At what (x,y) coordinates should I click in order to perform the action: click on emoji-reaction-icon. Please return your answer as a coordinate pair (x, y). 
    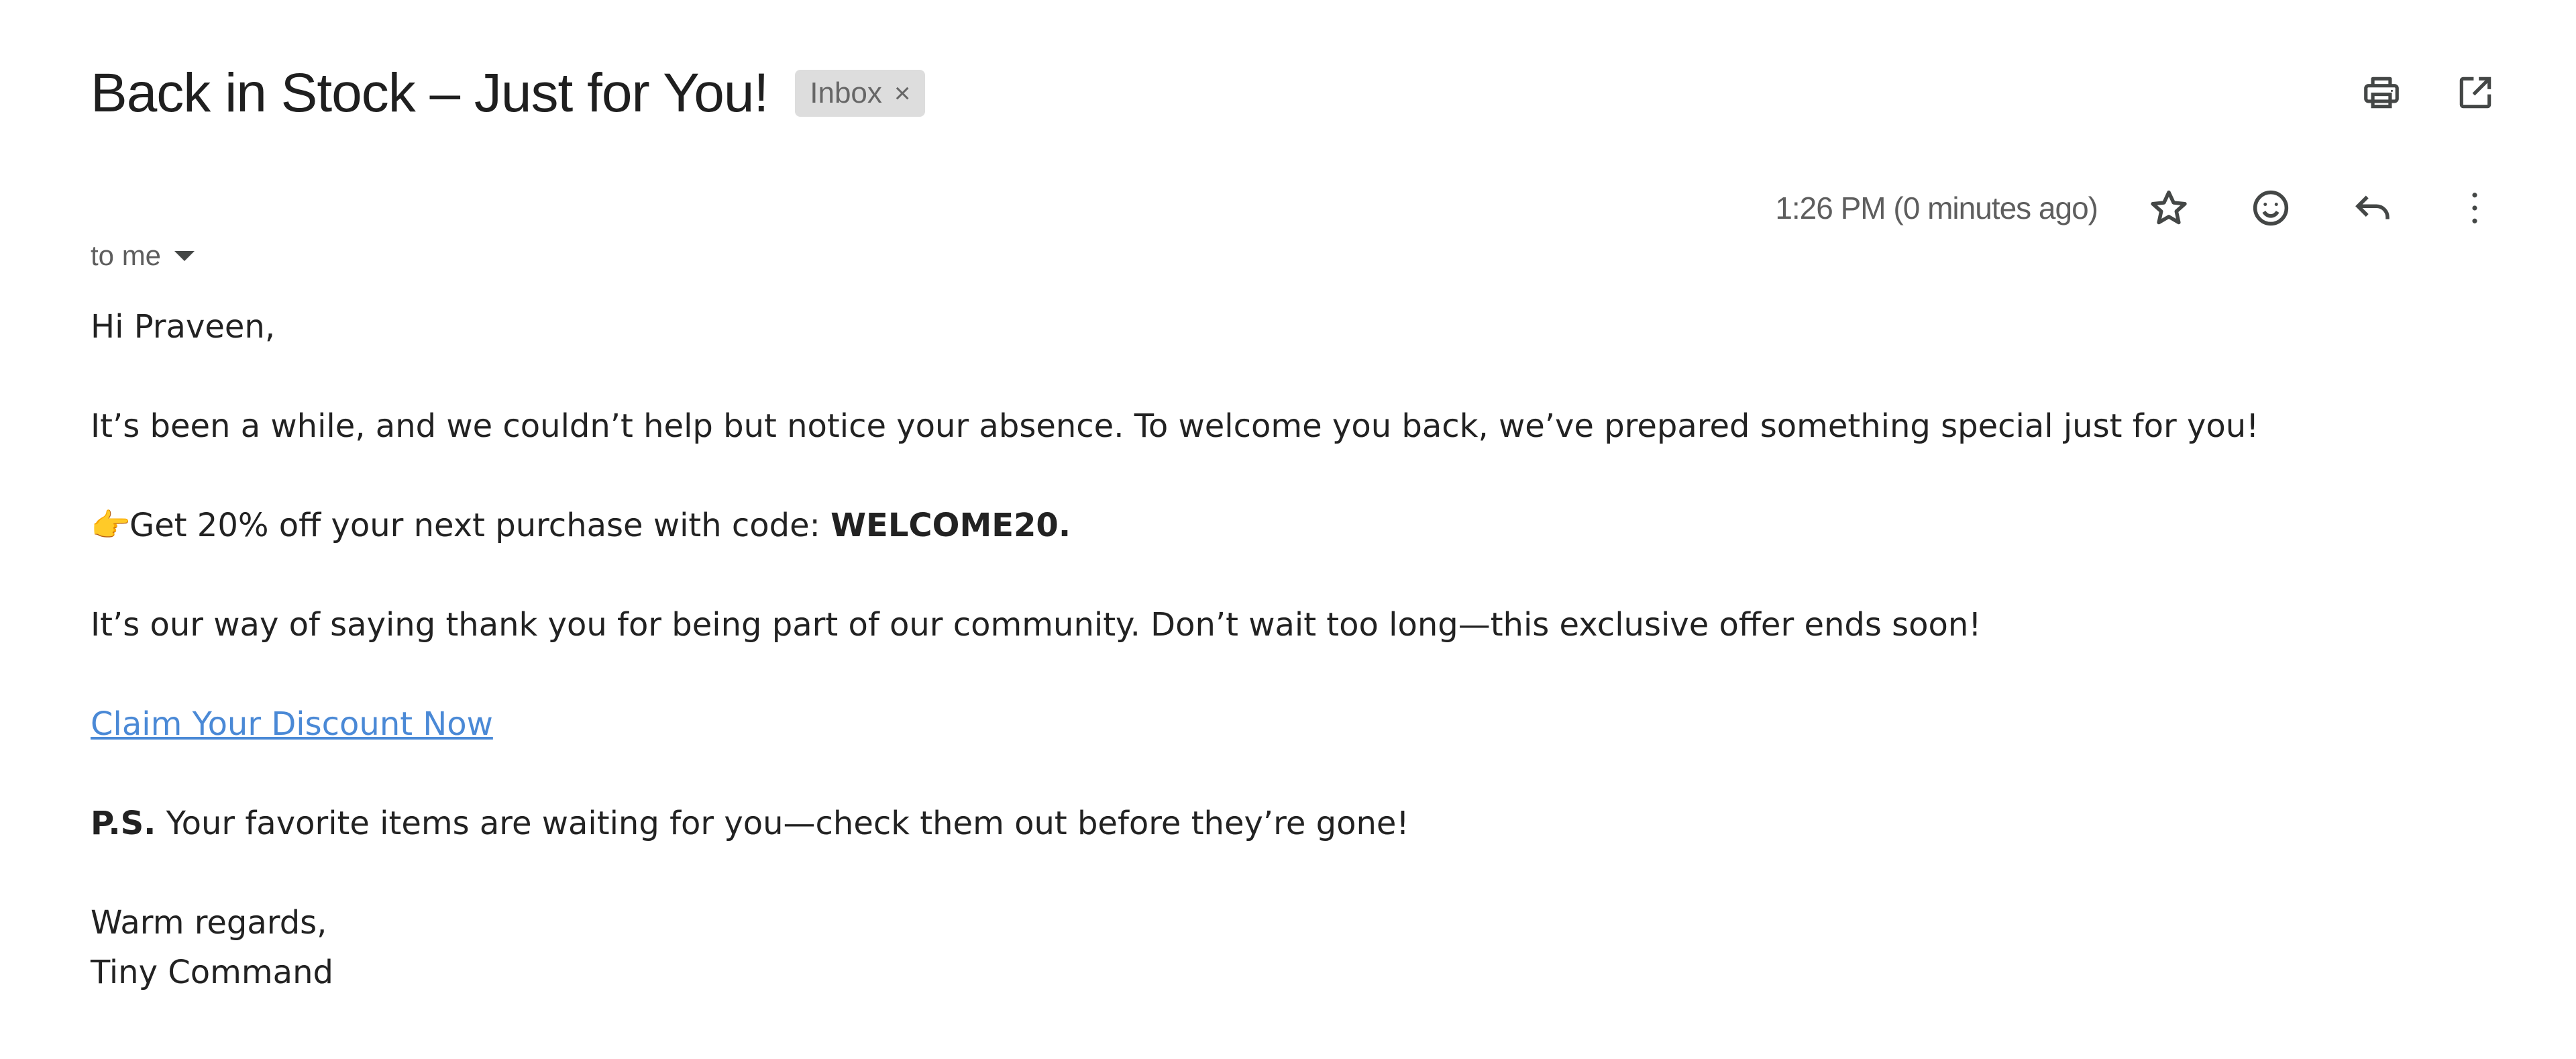
    Looking at the image, I should click on (2271, 208).